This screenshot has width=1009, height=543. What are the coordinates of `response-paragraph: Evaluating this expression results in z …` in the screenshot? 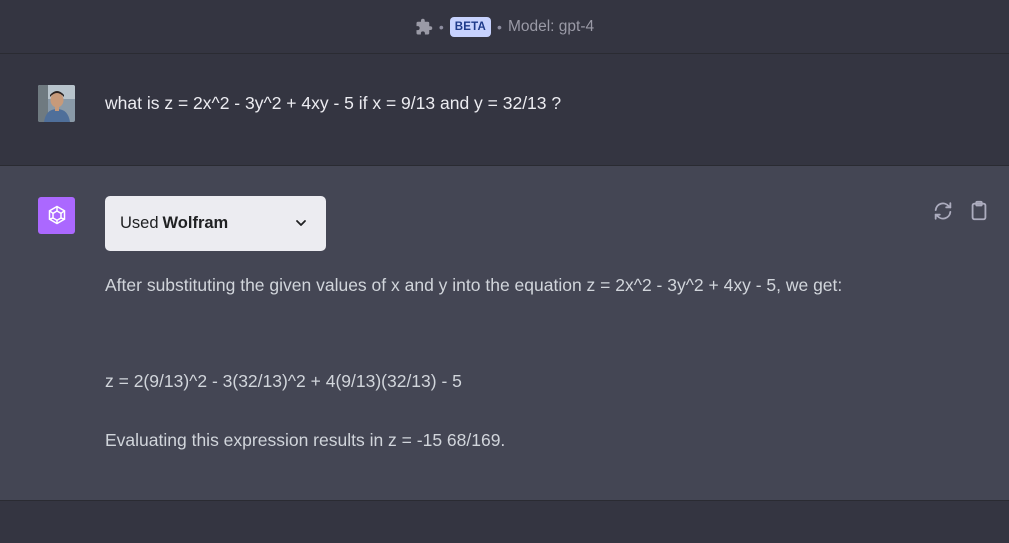 It's located at (305, 440).